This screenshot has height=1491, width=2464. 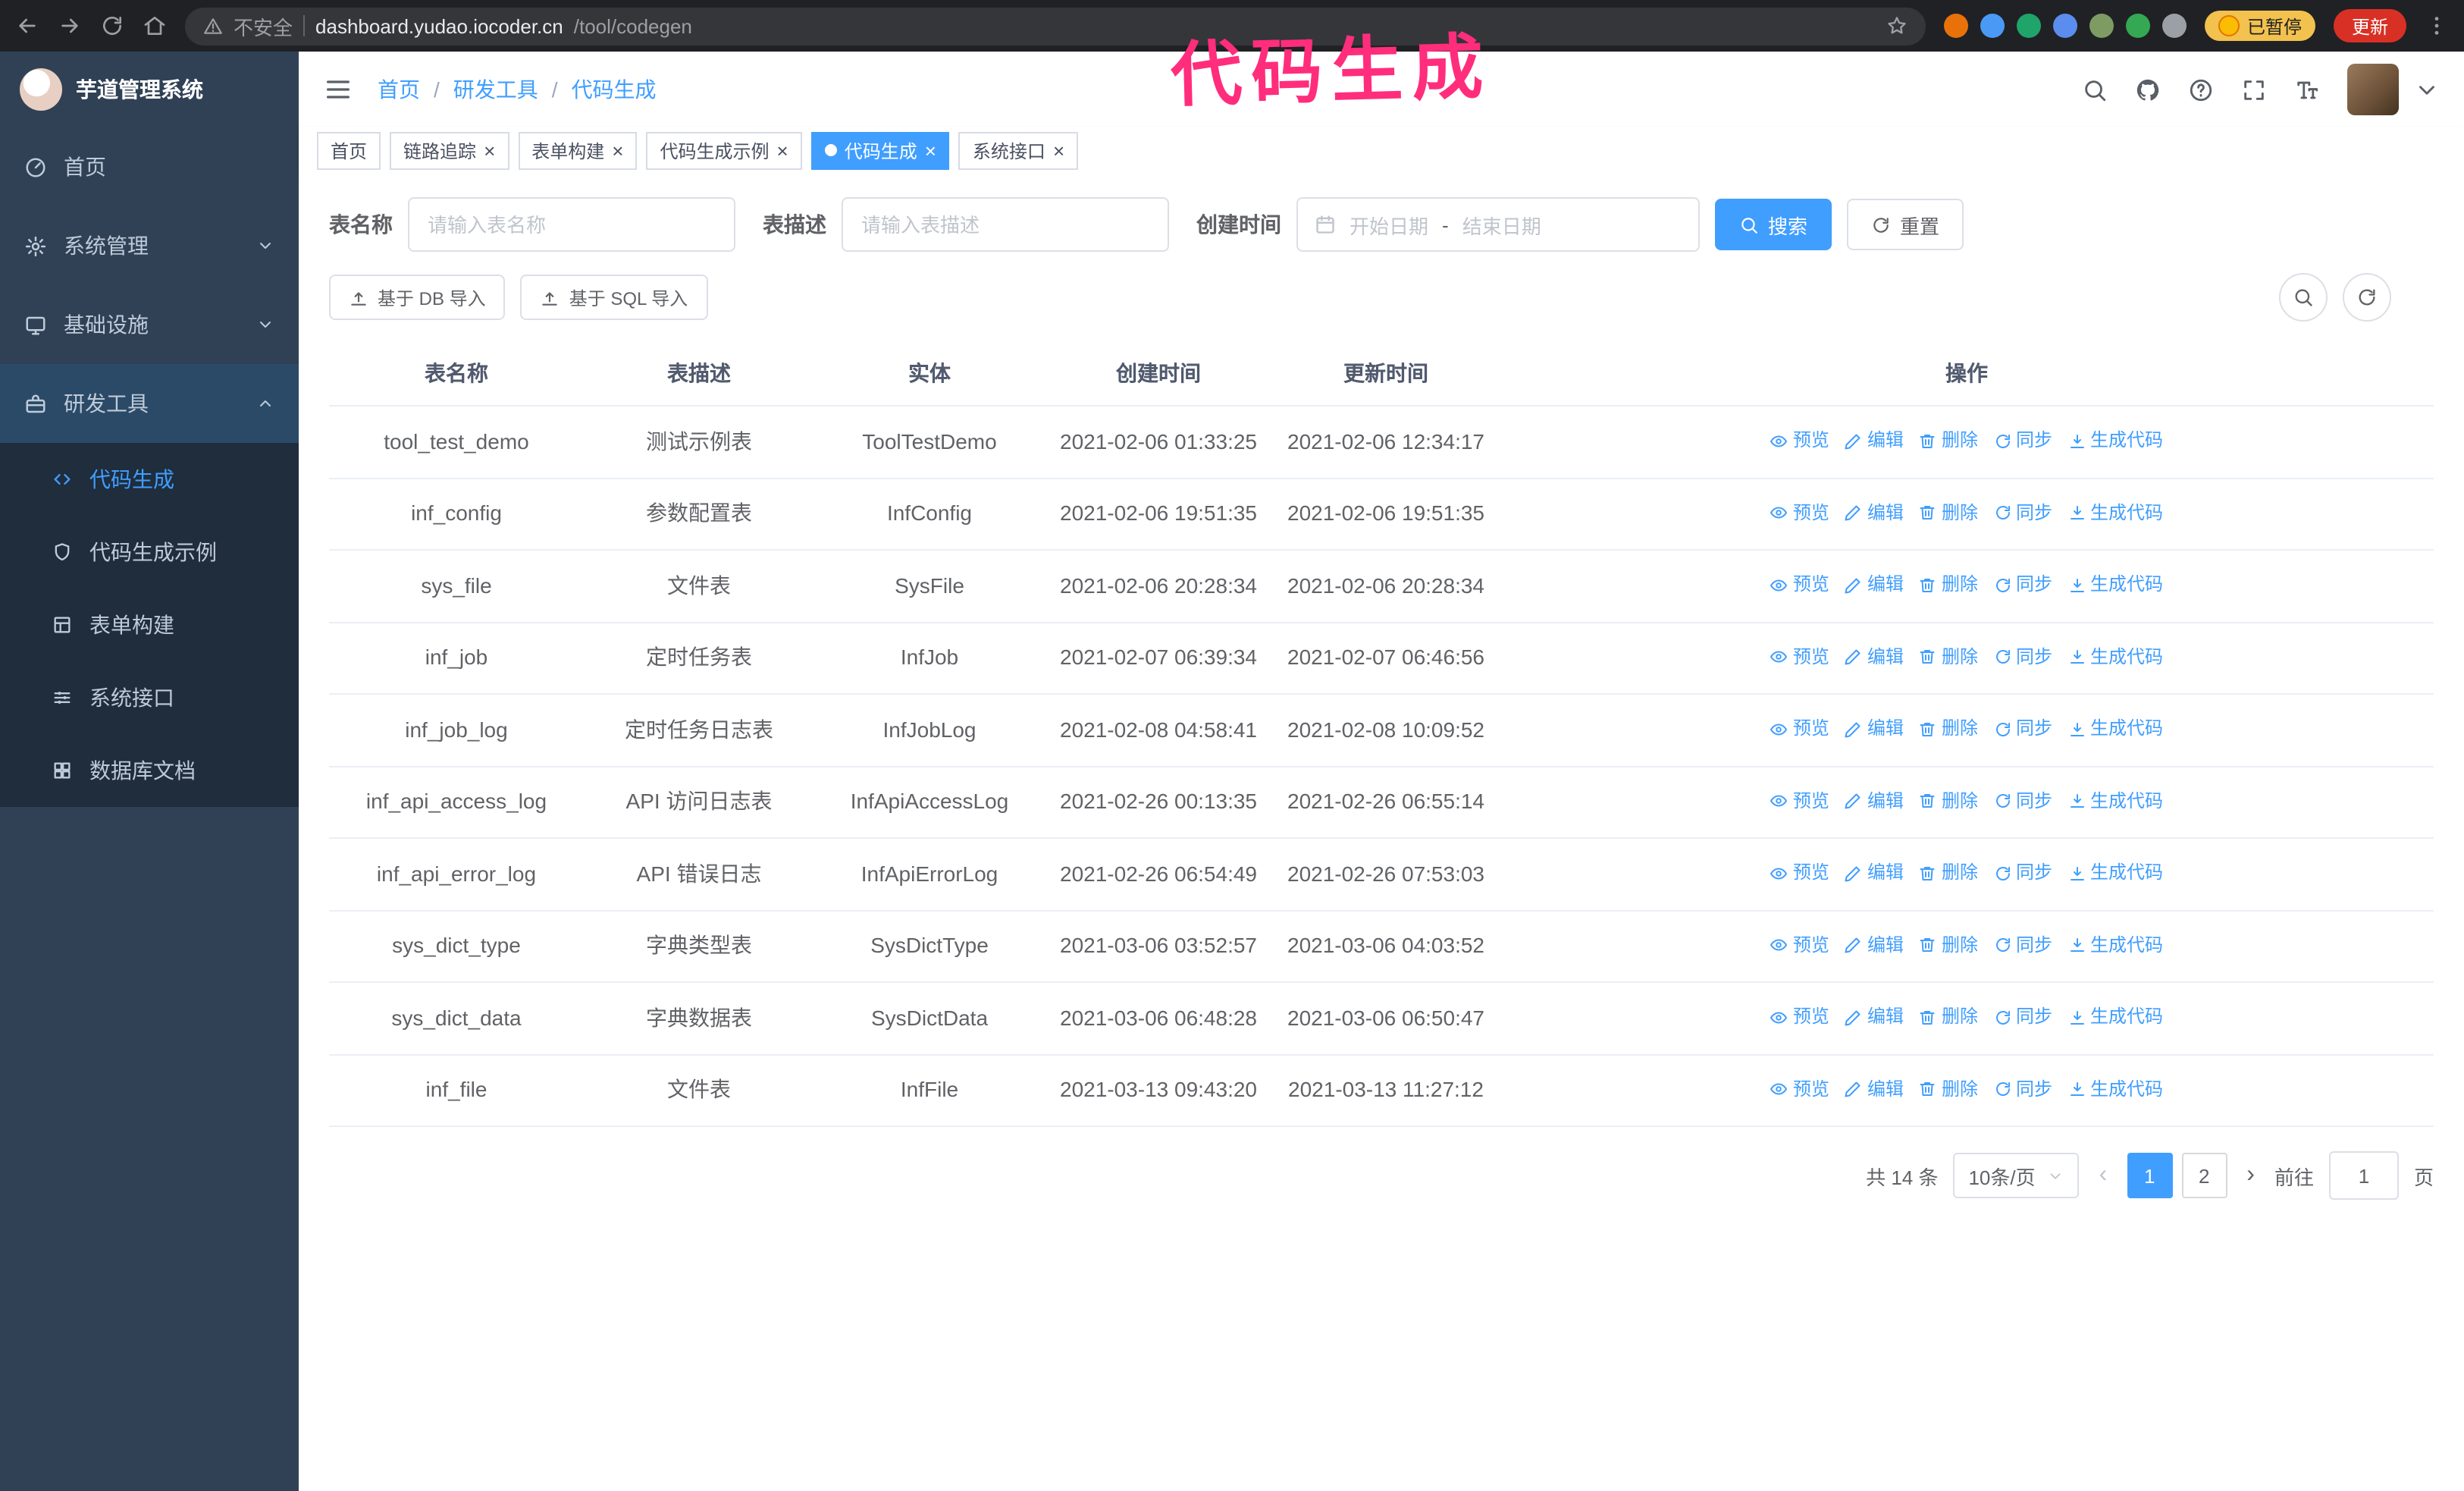 What do you see at coordinates (2373, 89) in the screenshot?
I see `user-avatar` at bounding box center [2373, 89].